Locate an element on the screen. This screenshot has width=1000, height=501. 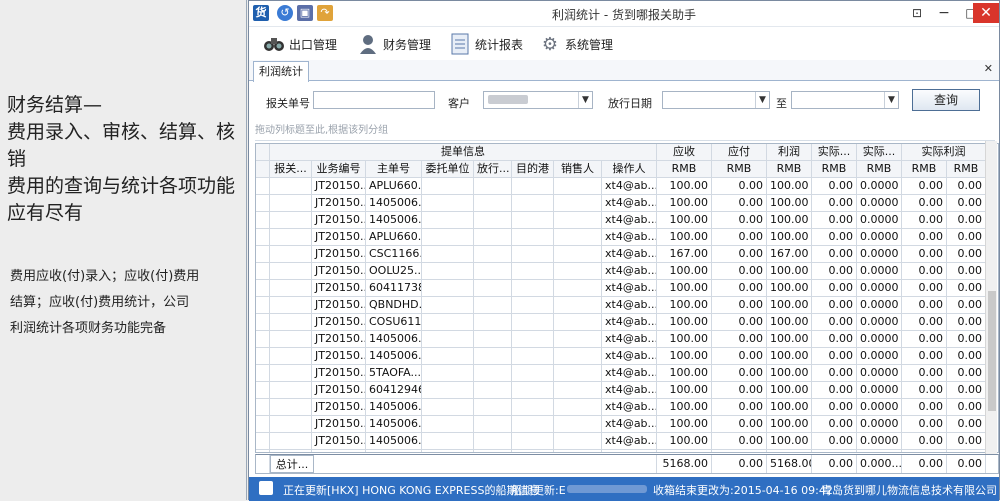
release-date-to: ▼ is located at coordinates (845, 100).